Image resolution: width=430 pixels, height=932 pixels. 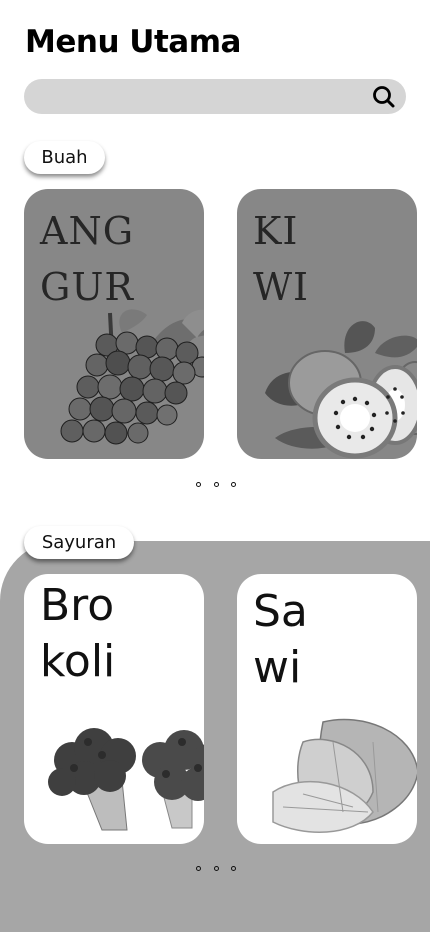 I want to click on product-card-sawi: Sa wi, so click(x=327, y=709).